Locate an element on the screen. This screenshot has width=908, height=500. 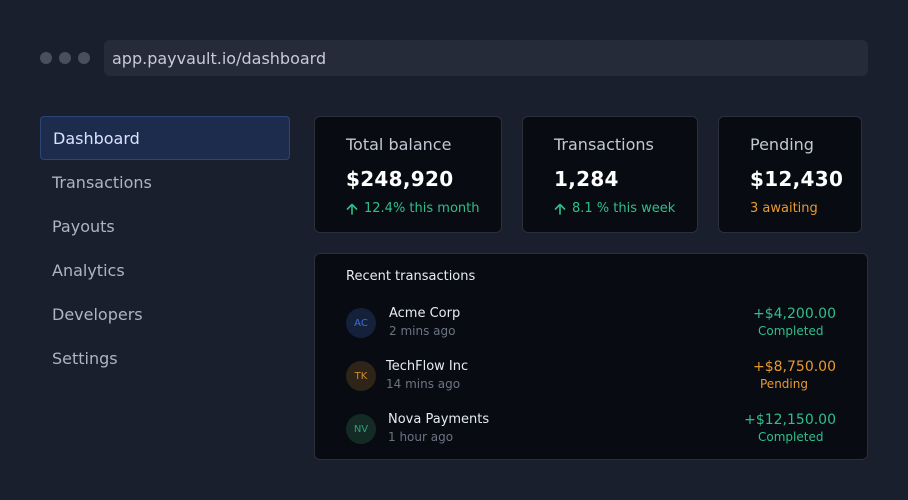
sidebar-item-transactions: Transactions is located at coordinates (165, 182).